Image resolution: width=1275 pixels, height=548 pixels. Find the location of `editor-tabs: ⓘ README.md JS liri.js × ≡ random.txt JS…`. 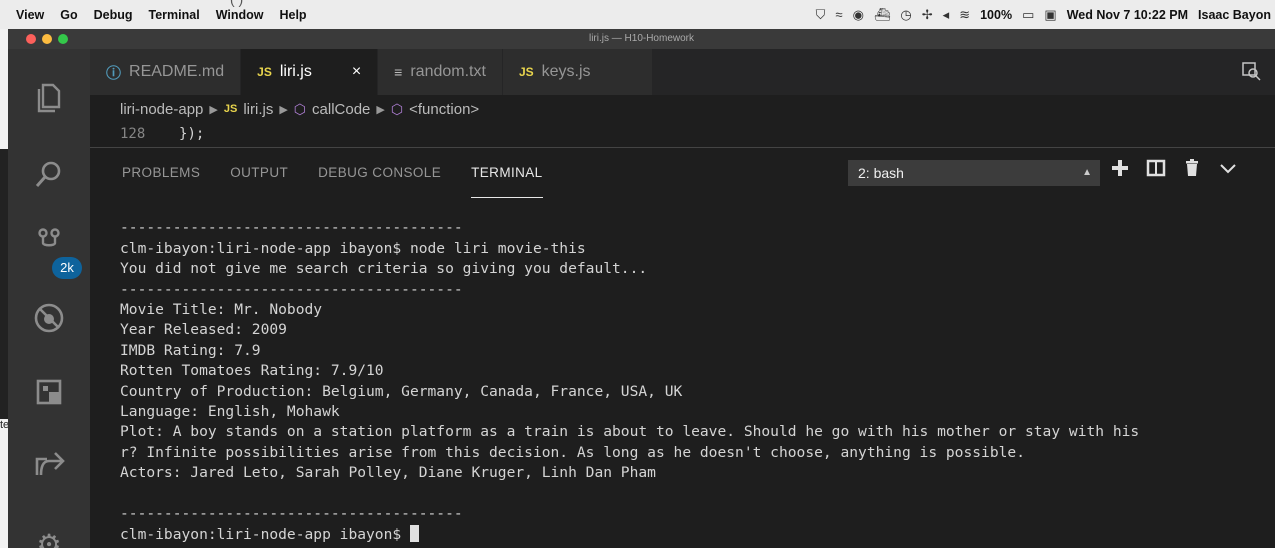

editor-tabs: ⓘ README.md JS liri.js × ≡ random.txt JS… is located at coordinates (682, 72).